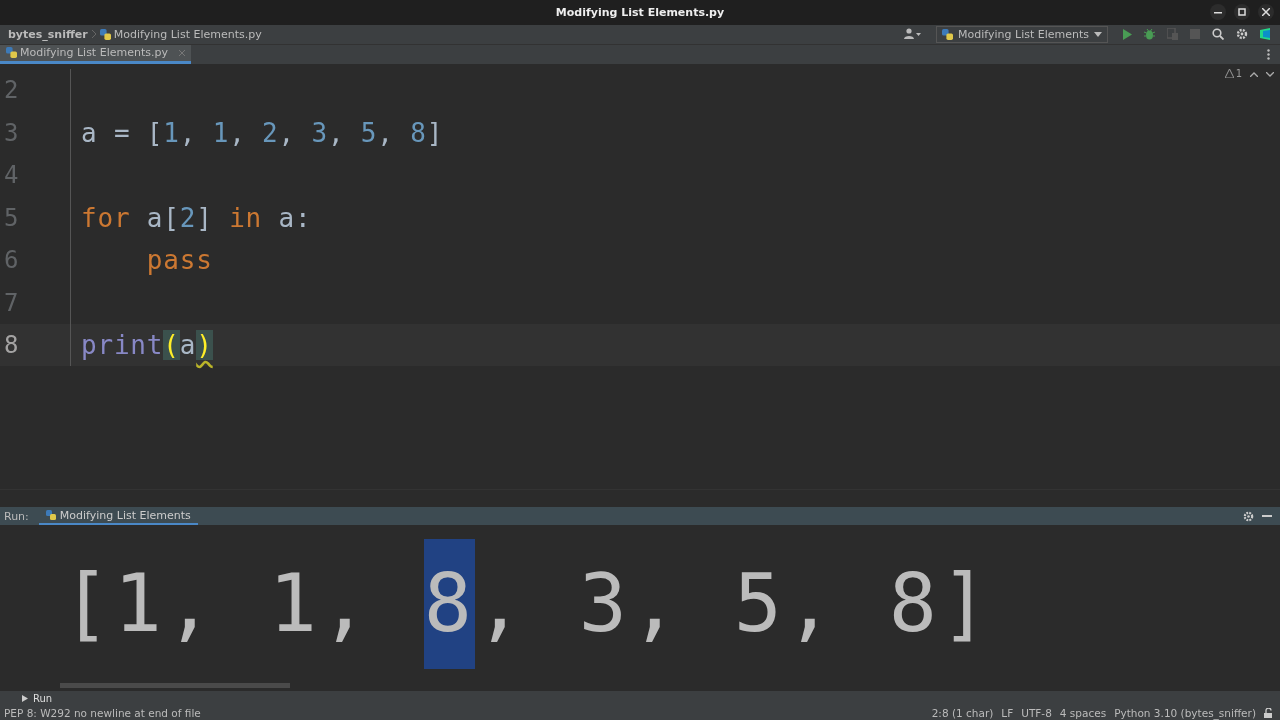  Describe the element at coordinates (25, 698) in the screenshot. I see `play-icon` at that location.